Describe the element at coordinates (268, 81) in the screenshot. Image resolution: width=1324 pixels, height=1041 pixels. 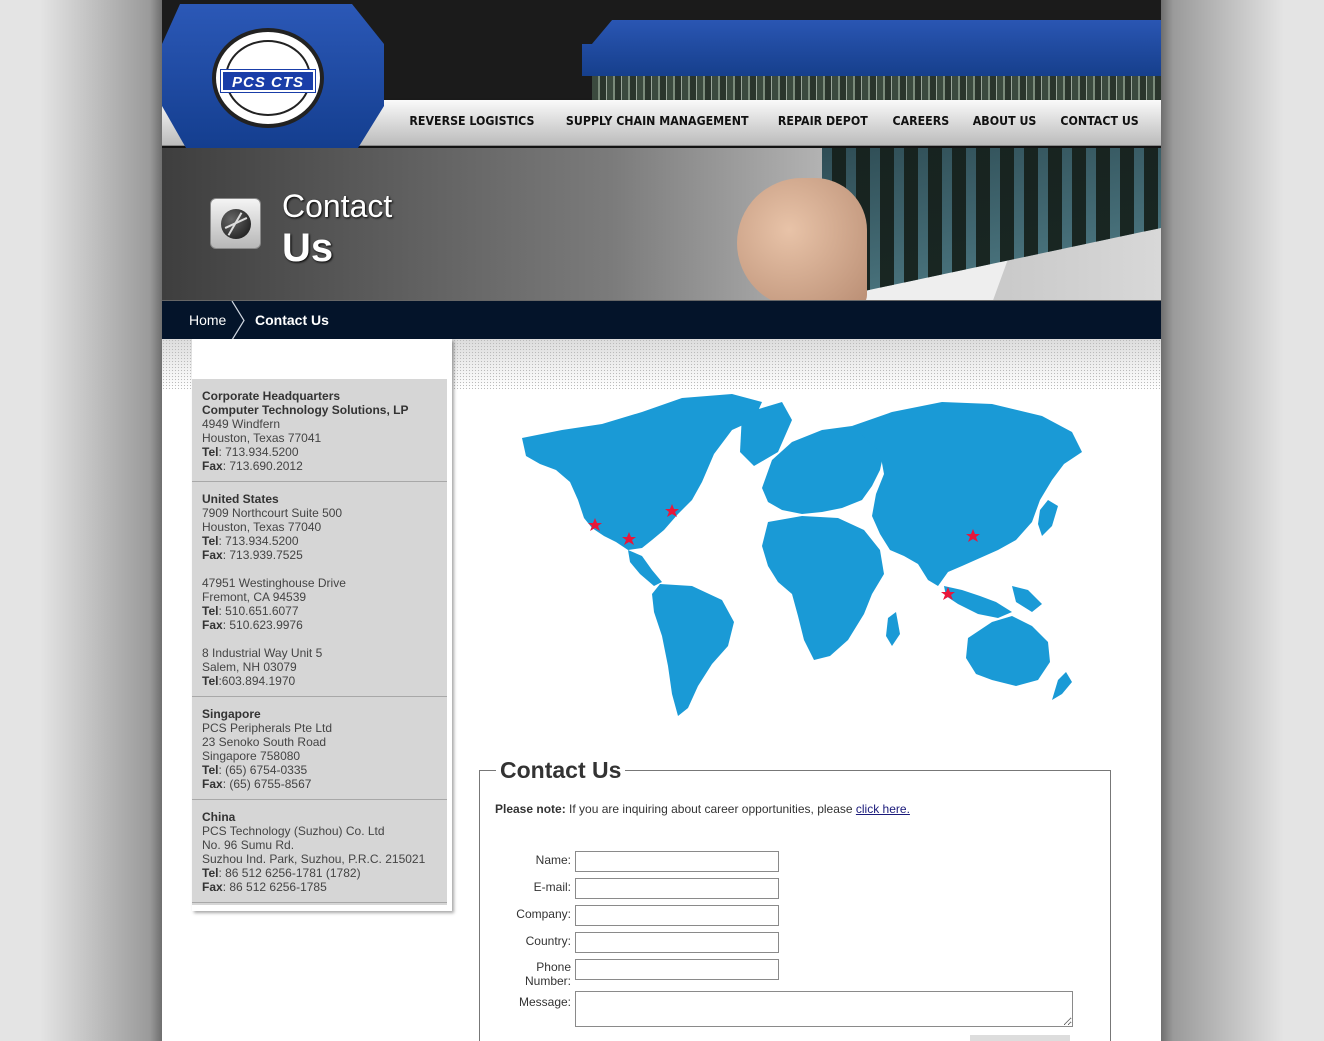
I see `logo-text: PCS CTS` at that location.